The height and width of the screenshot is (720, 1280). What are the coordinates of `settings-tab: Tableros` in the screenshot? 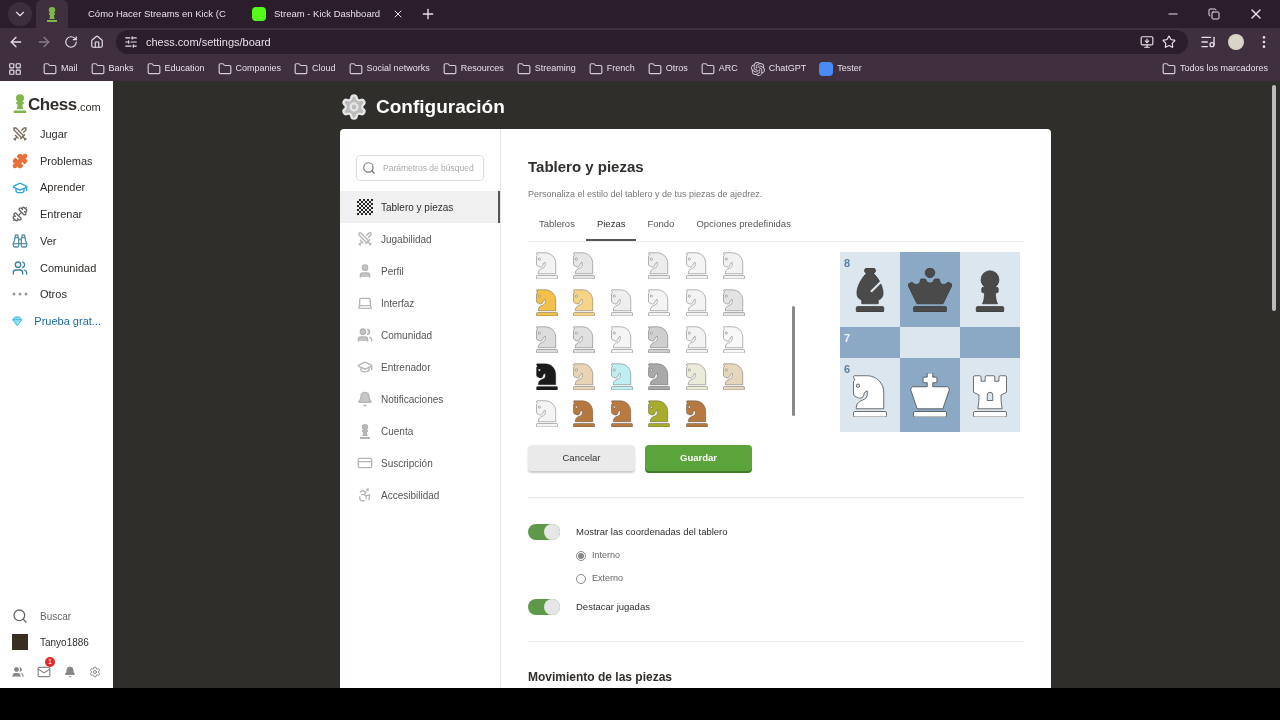 It's located at (557, 229).